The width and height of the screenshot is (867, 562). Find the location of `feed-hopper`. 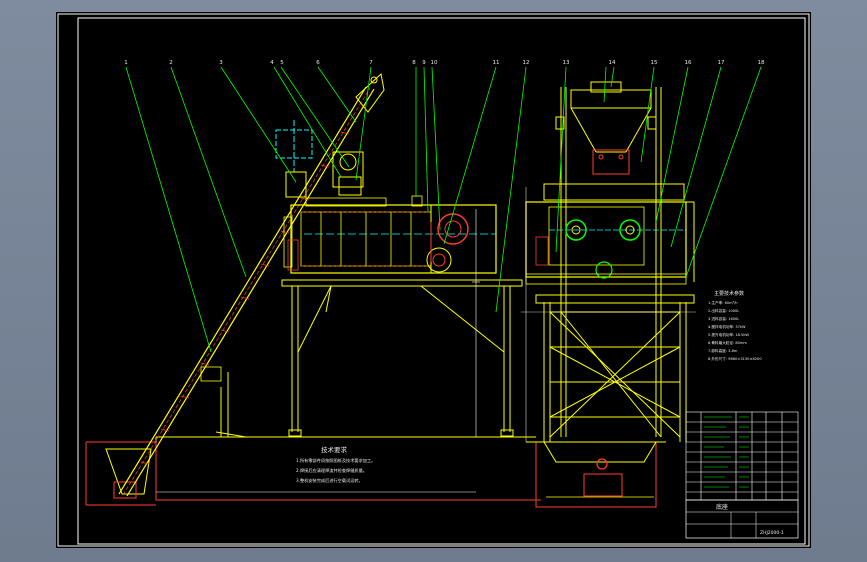

feed-hopper is located at coordinates (128, 471).